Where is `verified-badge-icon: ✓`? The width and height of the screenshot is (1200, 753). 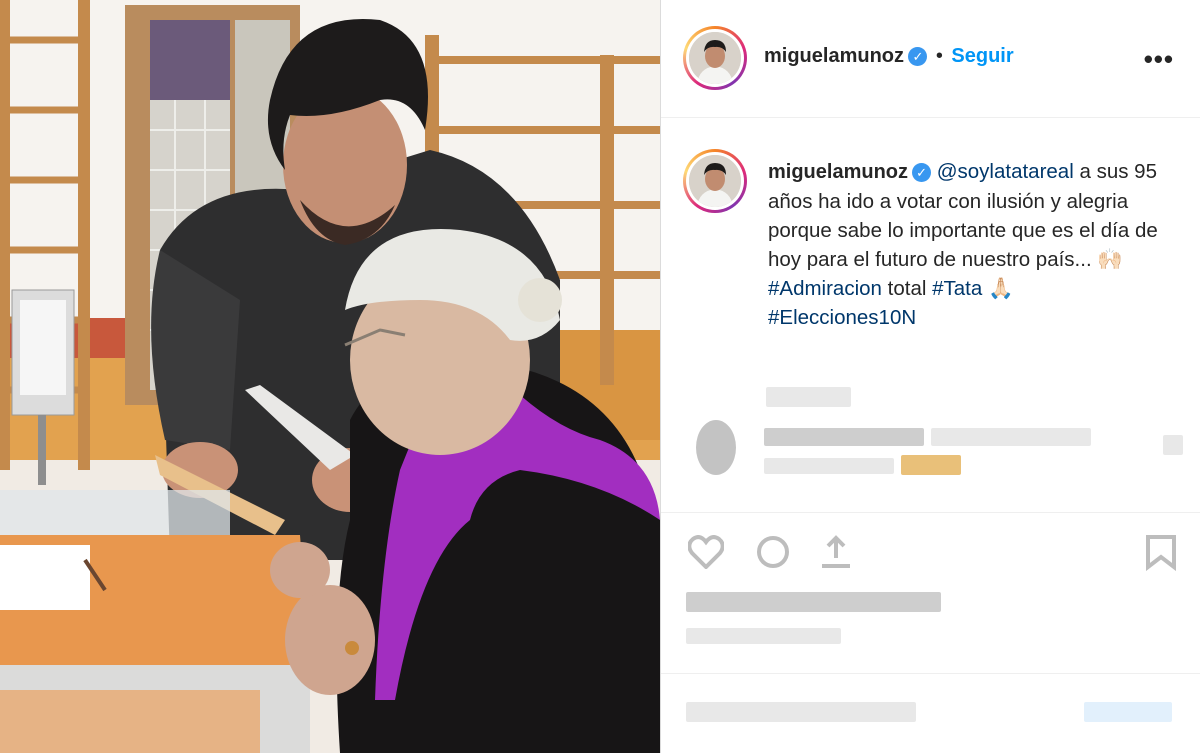
verified-badge-icon: ✓ is located at coordinates (918, 56).